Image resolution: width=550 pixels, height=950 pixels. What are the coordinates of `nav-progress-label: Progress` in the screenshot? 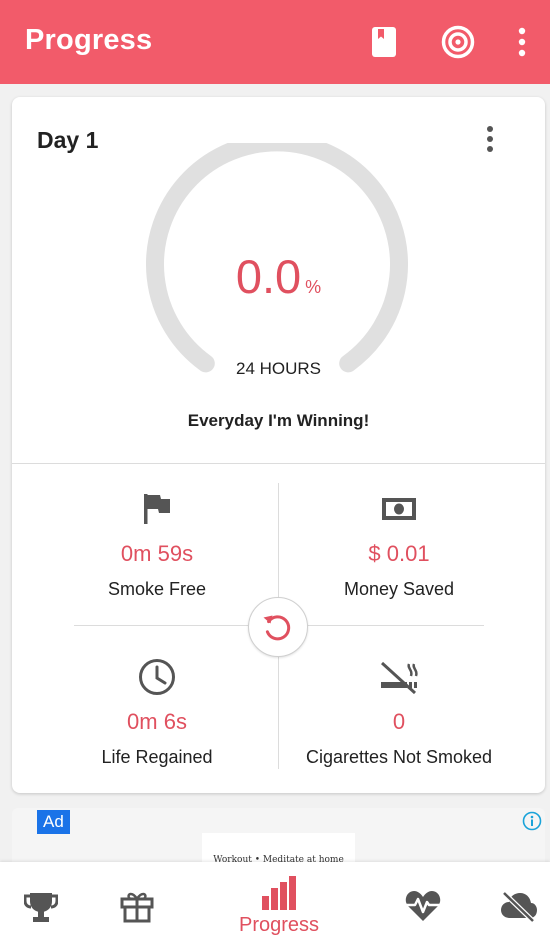 It's located at (279, 924).